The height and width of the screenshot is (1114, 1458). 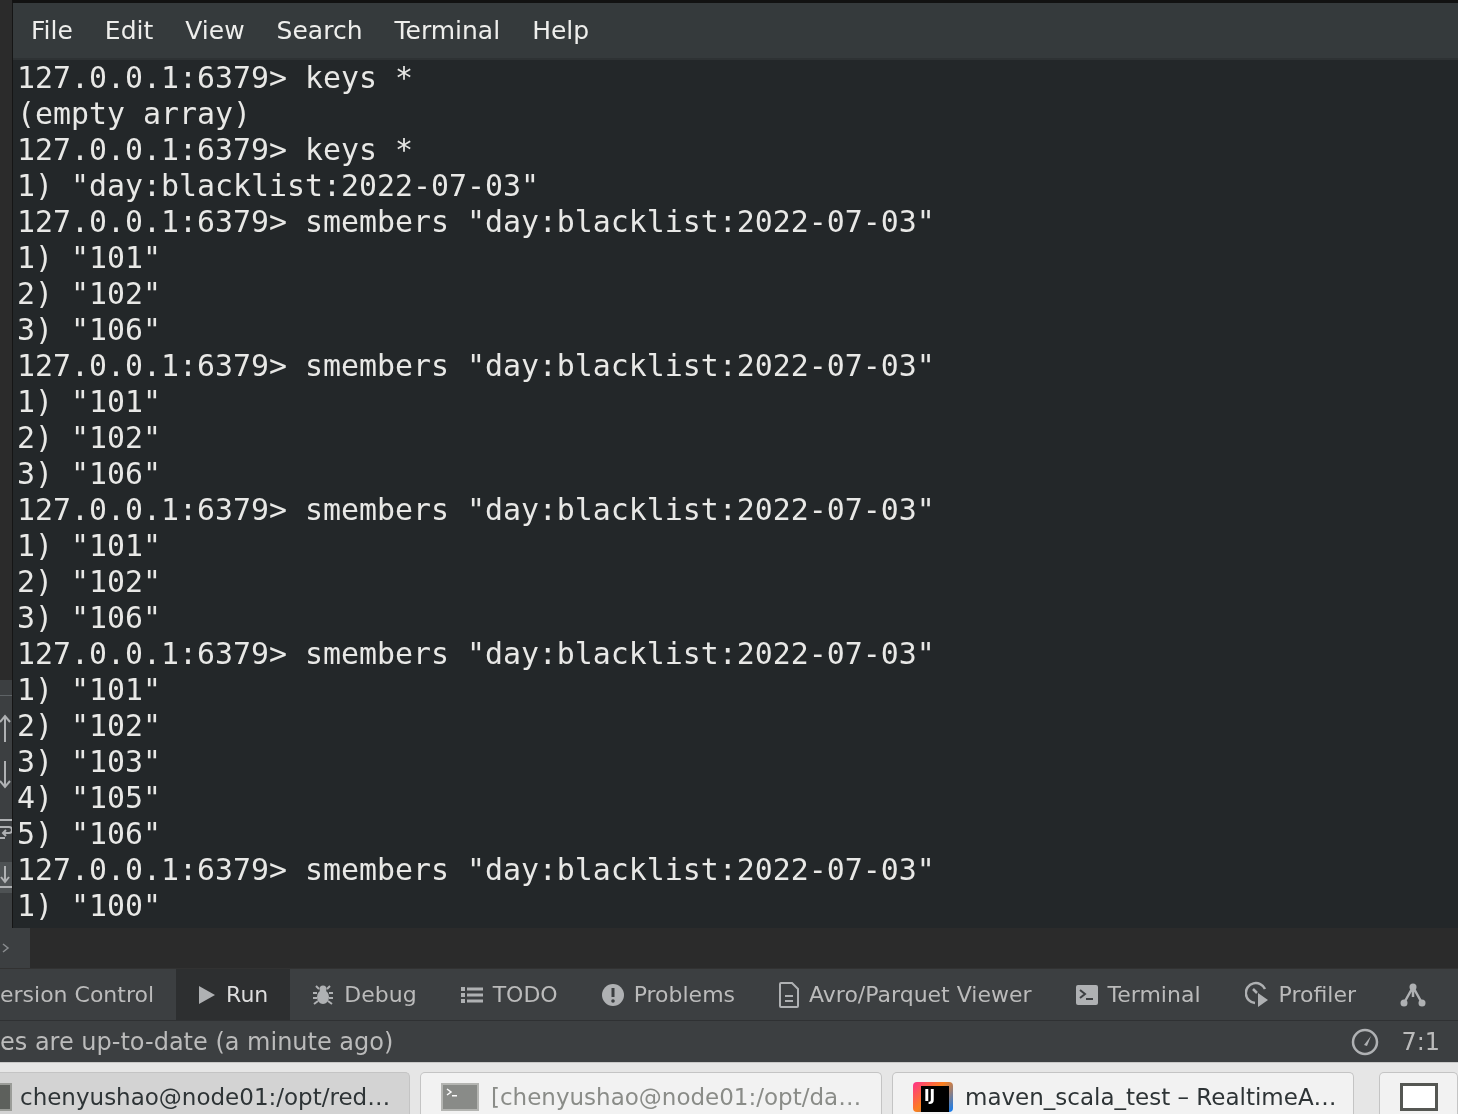 I want to click on menu-item: Help, so click(x=561, y=30).